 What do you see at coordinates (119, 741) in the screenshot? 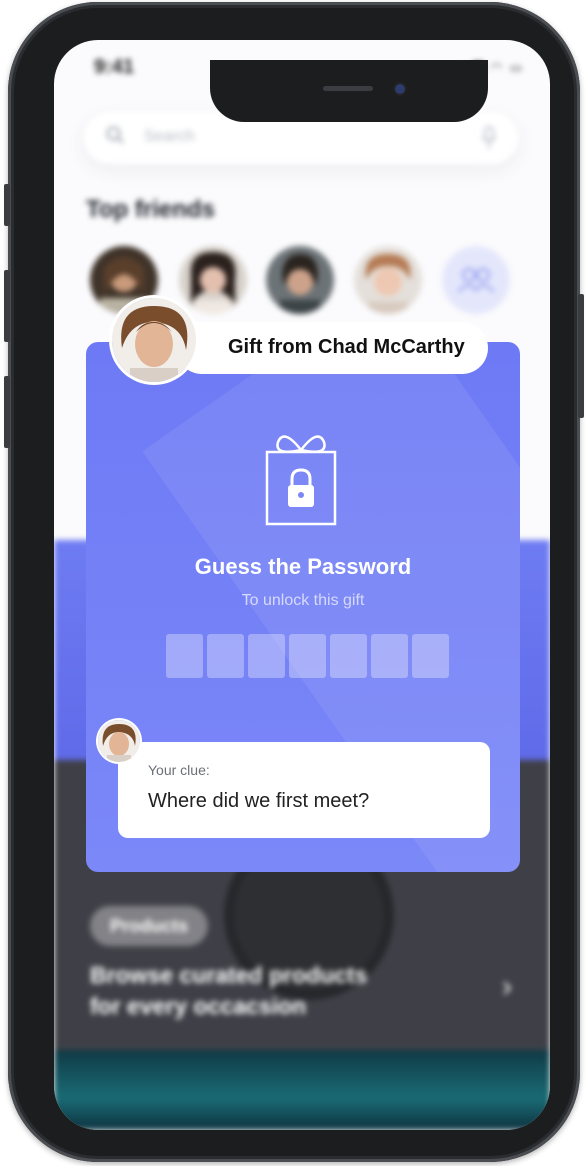
I see `clue-author-avatar` at bounding box center [119, 741].